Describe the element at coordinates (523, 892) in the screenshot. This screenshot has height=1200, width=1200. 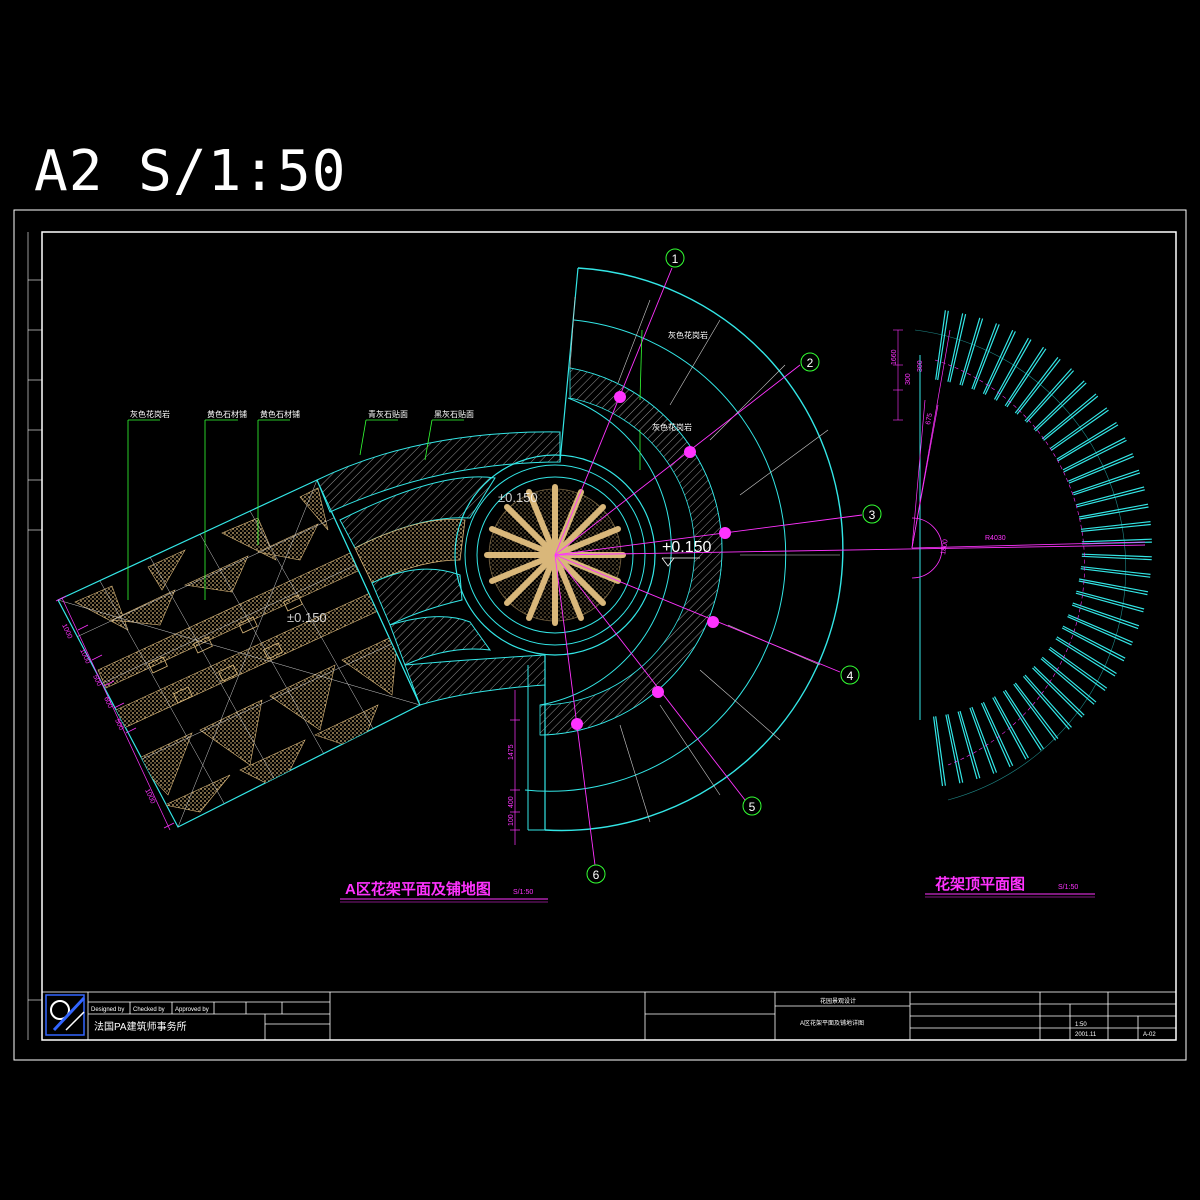
I see `plan-a-scale: S/1:50` at that location.